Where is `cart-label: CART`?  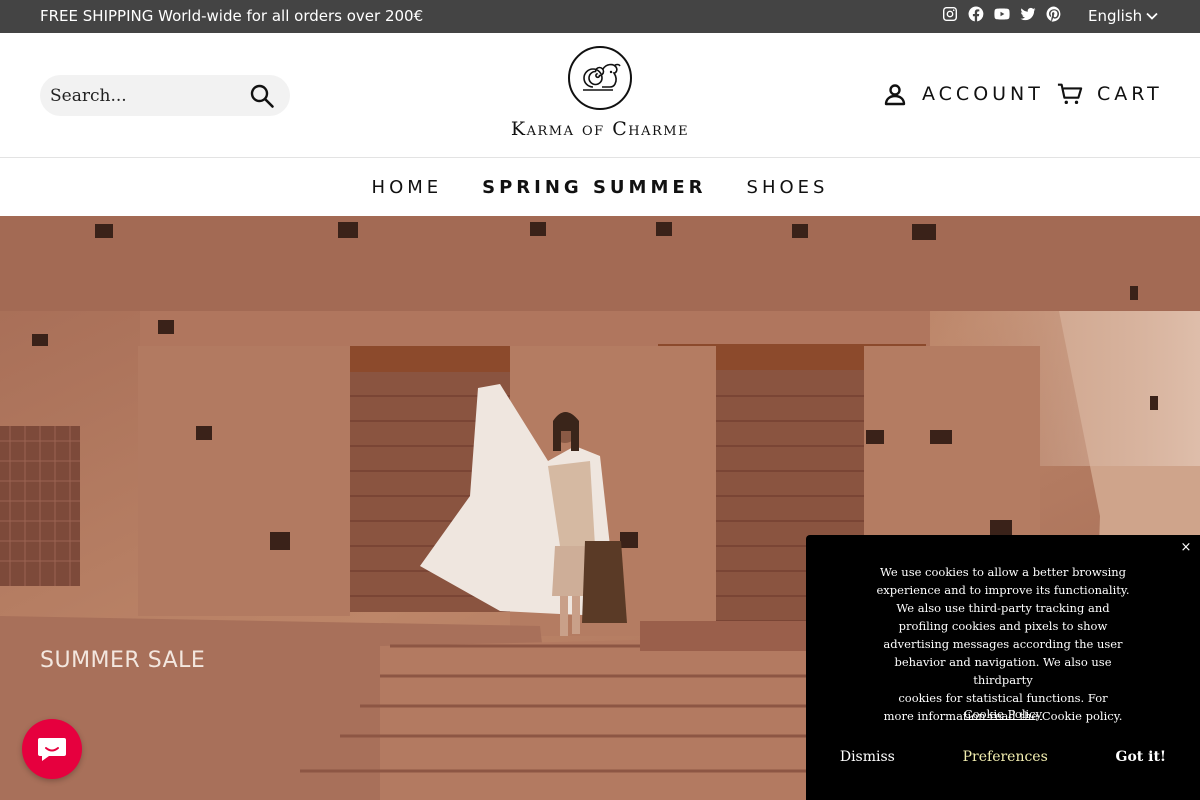 cart-label: CART is located at coordinates (1130, 94).